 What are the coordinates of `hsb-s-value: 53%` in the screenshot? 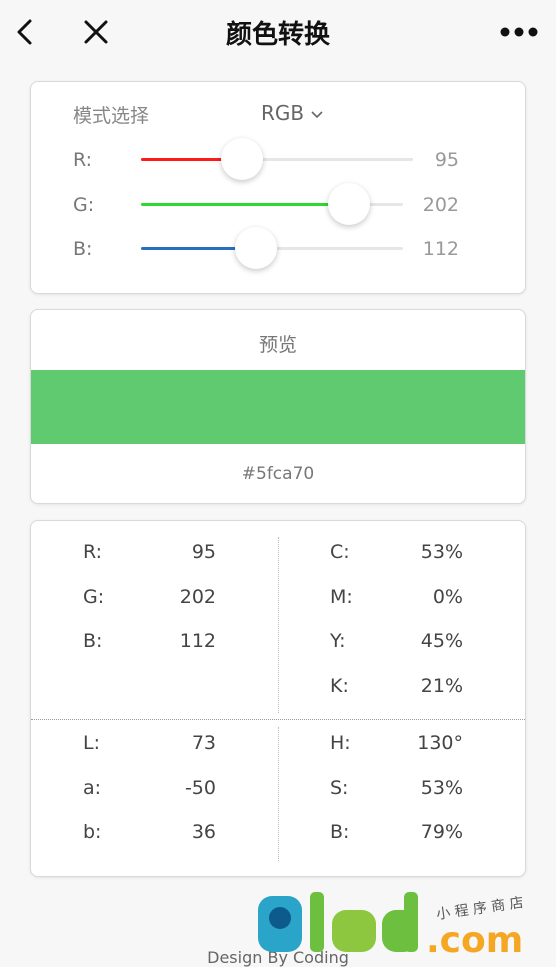 It's located at (441, 788).